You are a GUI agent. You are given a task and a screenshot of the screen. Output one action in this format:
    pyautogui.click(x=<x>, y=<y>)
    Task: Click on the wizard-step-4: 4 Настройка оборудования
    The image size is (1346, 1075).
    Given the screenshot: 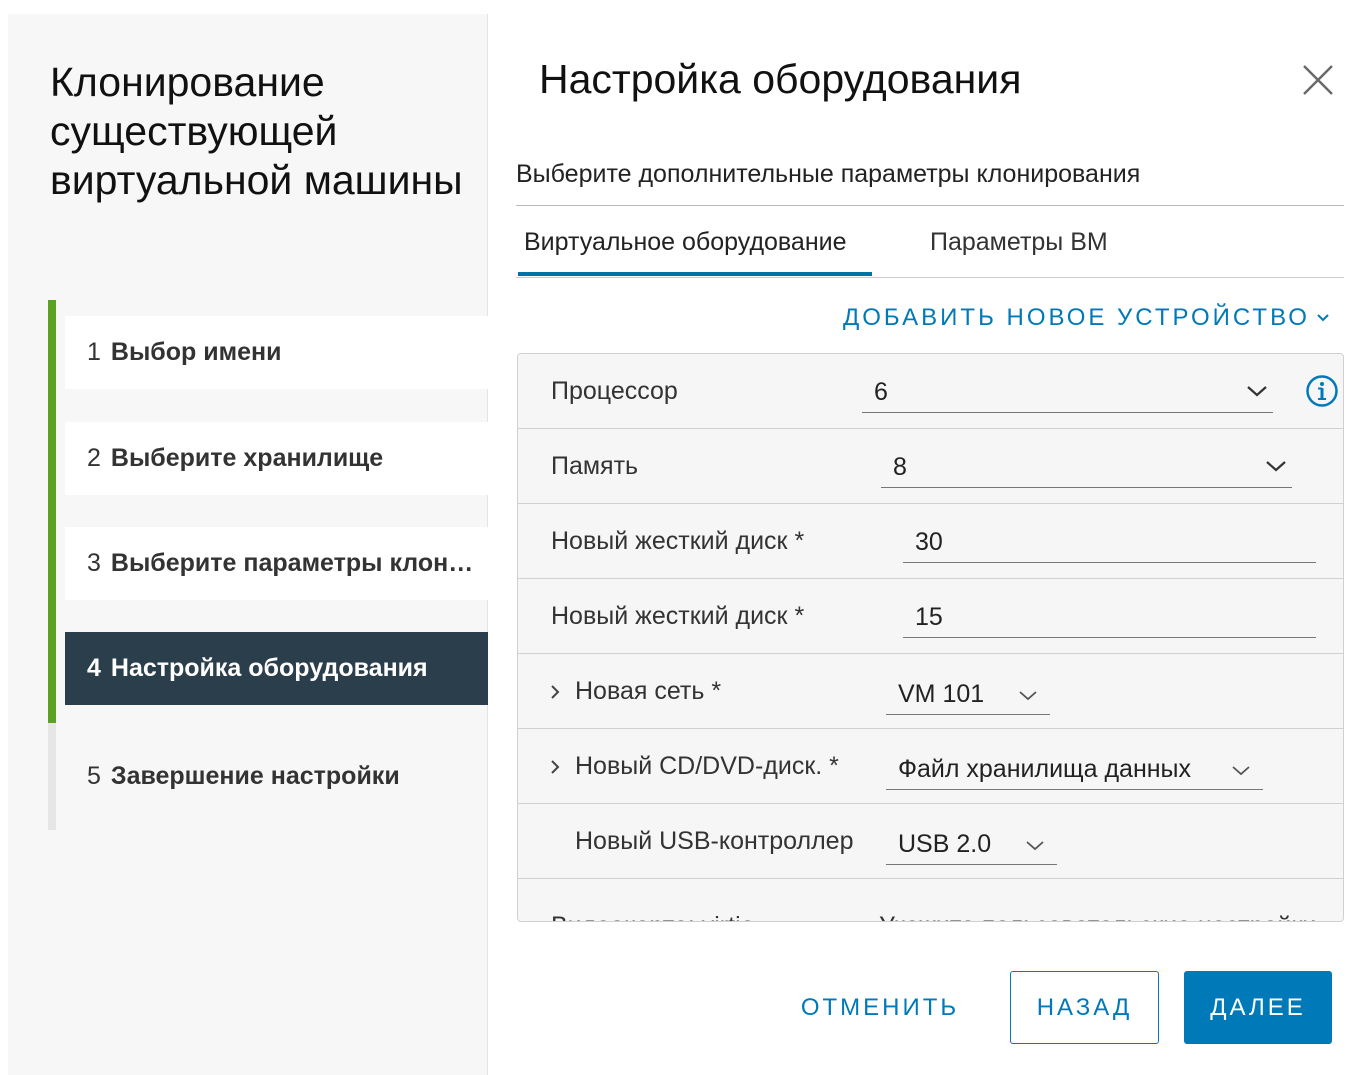 What is the action you would take?
    pyautogui.click(x=276, y=668)
    